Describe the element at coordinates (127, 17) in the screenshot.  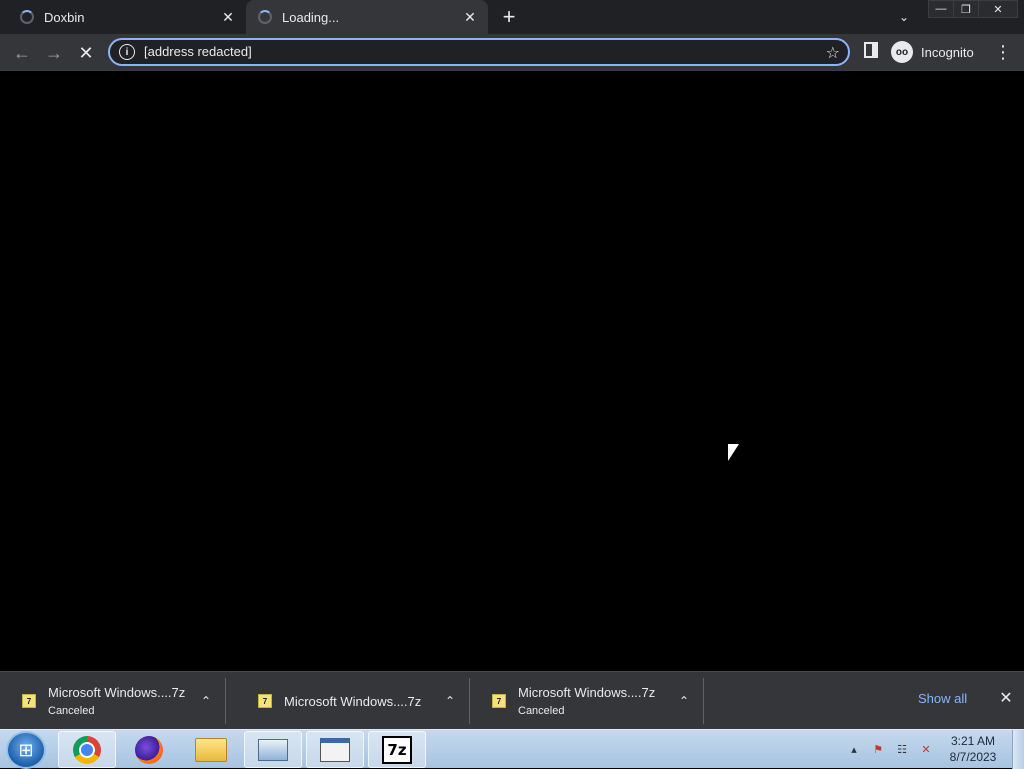
I see `tab-doxbin: Doxbin ✕` at that location.